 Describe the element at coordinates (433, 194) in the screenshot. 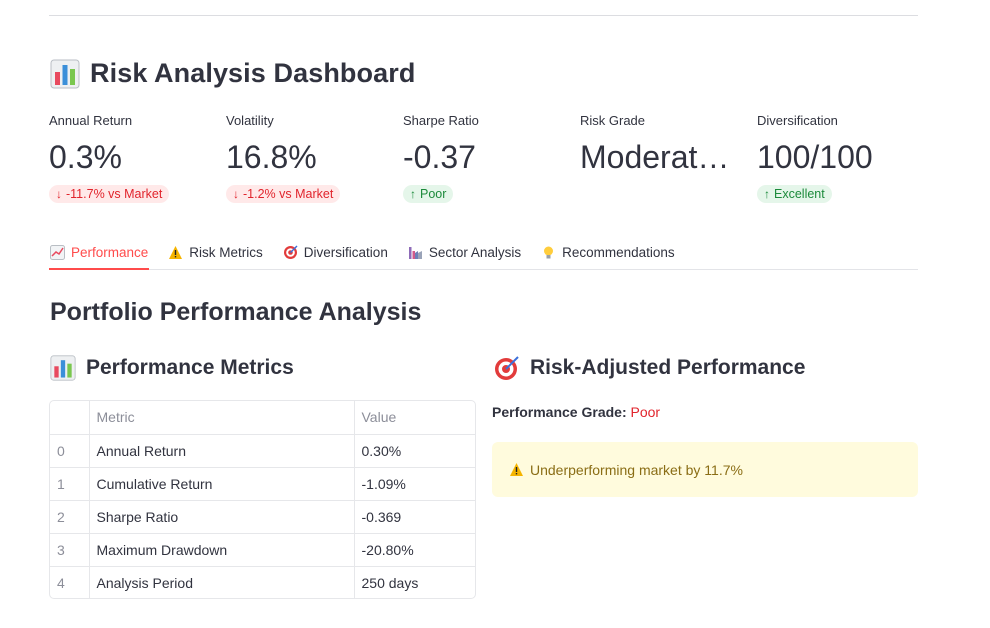

I see `metric-delta-text: Poor` at that location.